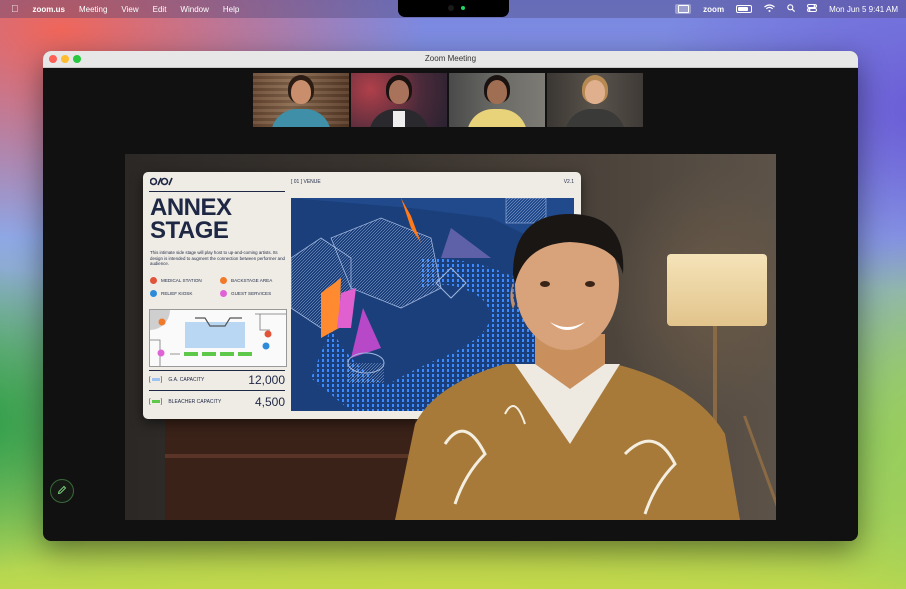 The height and width of the screenshot is (589, 906). What do you see at coordinates (153, 293) in the screenshot?
I see `drop-icon` at bounding box center [153, 293].